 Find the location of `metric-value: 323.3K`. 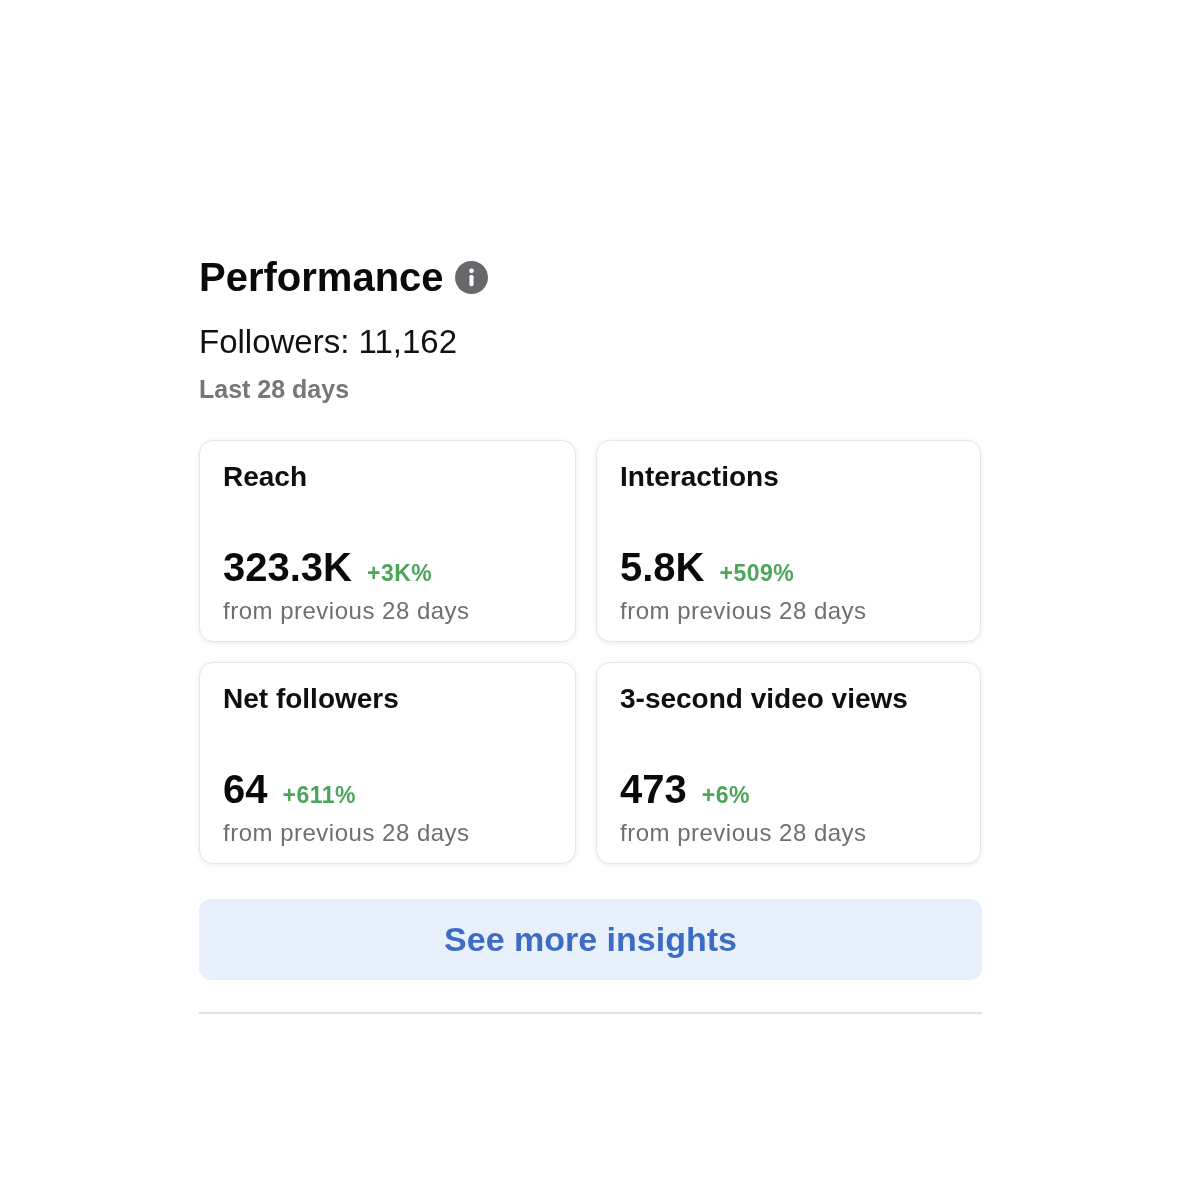

metric-value: 323.3K is located at coordinates (287, 567).